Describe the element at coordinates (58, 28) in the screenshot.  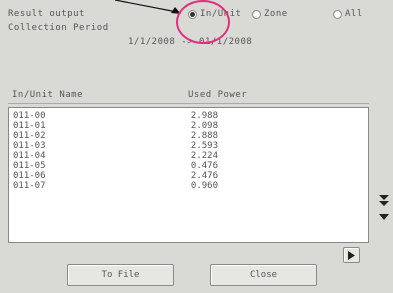
I see `collection-period-label: Collection Period` at that location.